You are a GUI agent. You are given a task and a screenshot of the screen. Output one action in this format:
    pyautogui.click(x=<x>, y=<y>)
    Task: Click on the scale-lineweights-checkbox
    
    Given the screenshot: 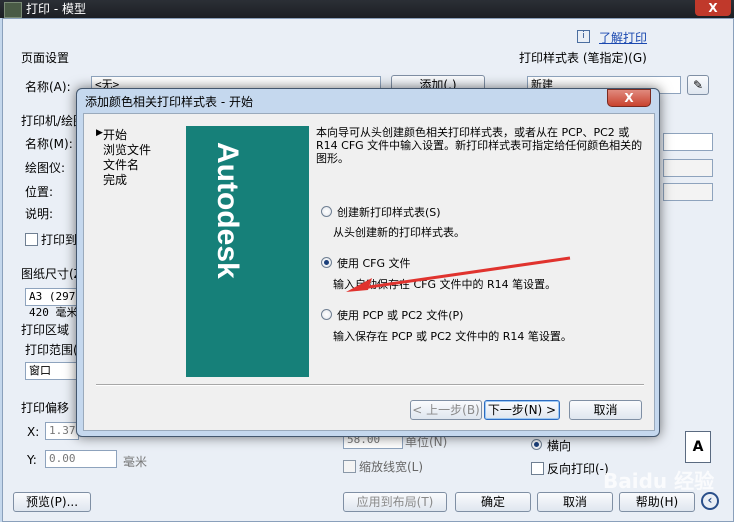 What is the action you would take?
    pyautogui.click(x=349, y=466)
    